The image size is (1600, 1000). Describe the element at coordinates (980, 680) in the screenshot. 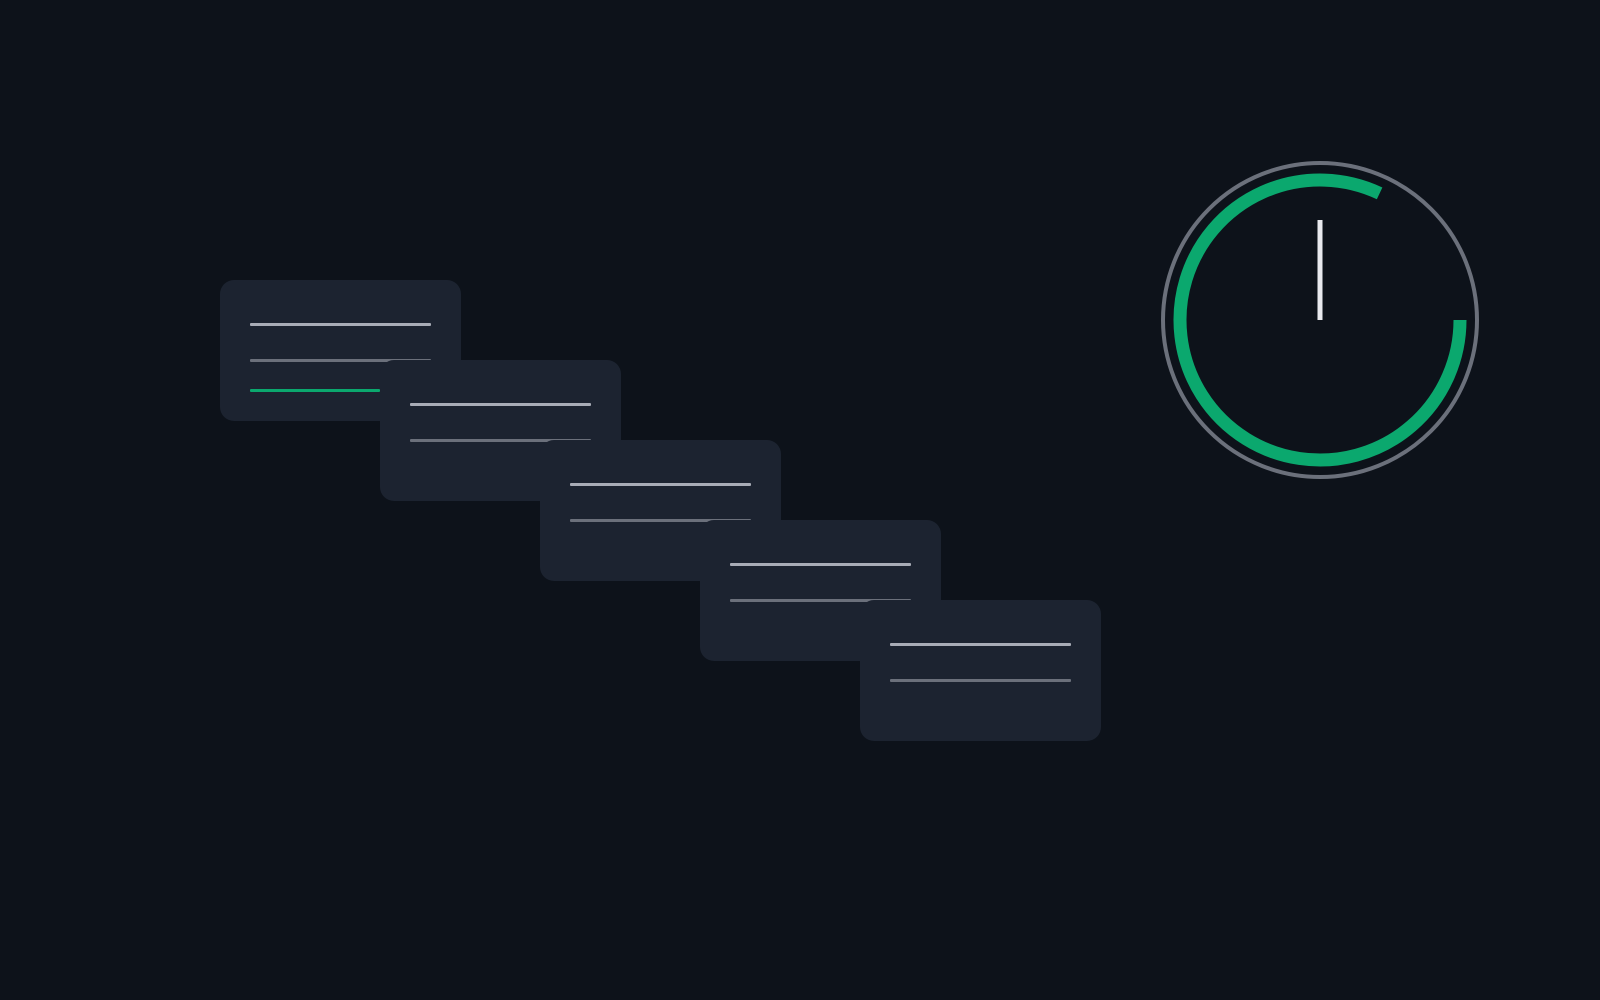

I see `task-card-subtitle-placeholder` at that location.